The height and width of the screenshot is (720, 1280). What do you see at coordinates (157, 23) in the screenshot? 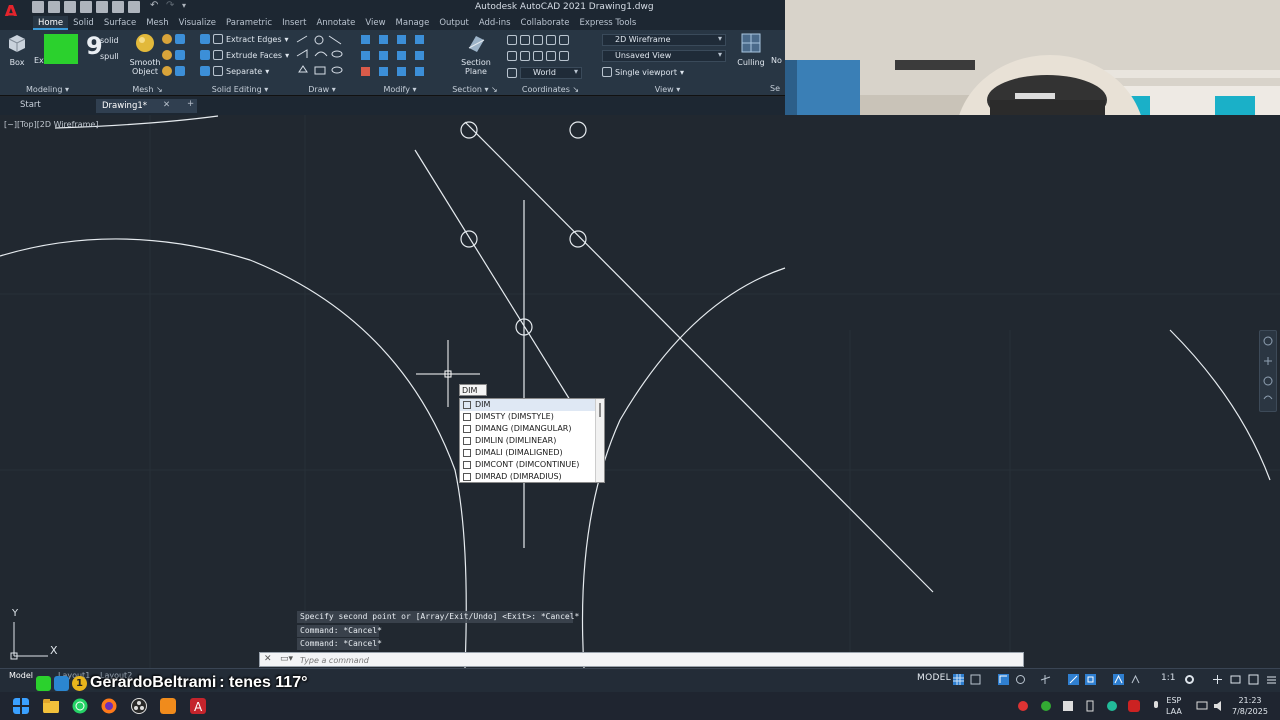
I see `ribbon-tab-mesh: Mesh` at bounding box center [157, 23].